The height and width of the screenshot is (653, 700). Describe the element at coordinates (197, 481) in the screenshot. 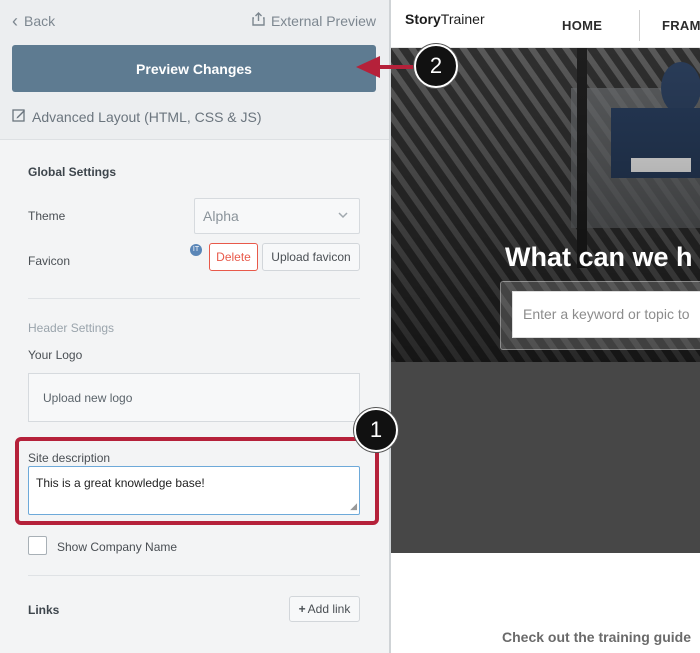

I see `annotation-highlight-box` at that location.